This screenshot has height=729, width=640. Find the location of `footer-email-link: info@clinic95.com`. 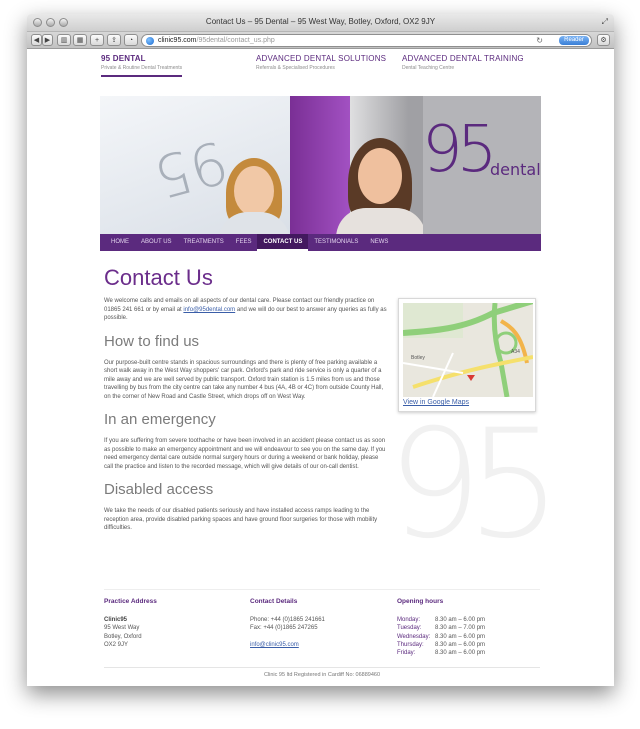

footer-email-link: info@clinic95.com is located at coordinates (274, 645).